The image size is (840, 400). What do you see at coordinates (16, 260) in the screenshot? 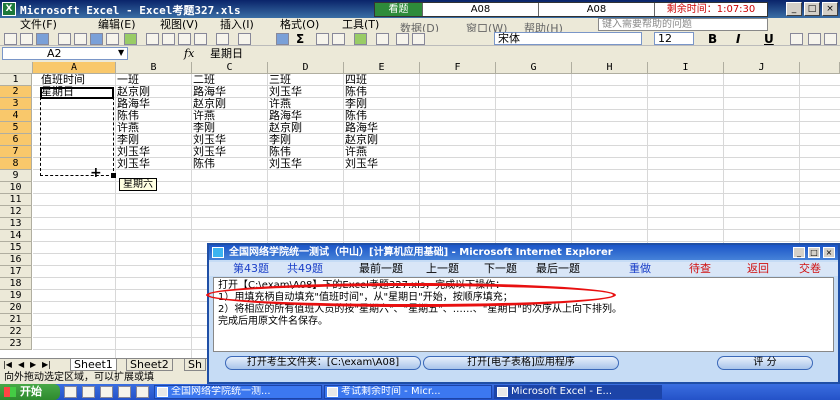
I see `row-header: 16` at bounding box center [16, 260].